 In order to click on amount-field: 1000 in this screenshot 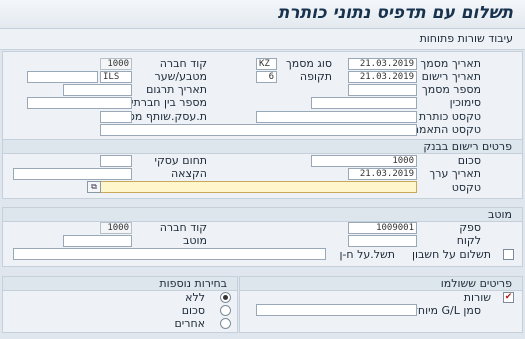, I will do `click(364, 161)`.